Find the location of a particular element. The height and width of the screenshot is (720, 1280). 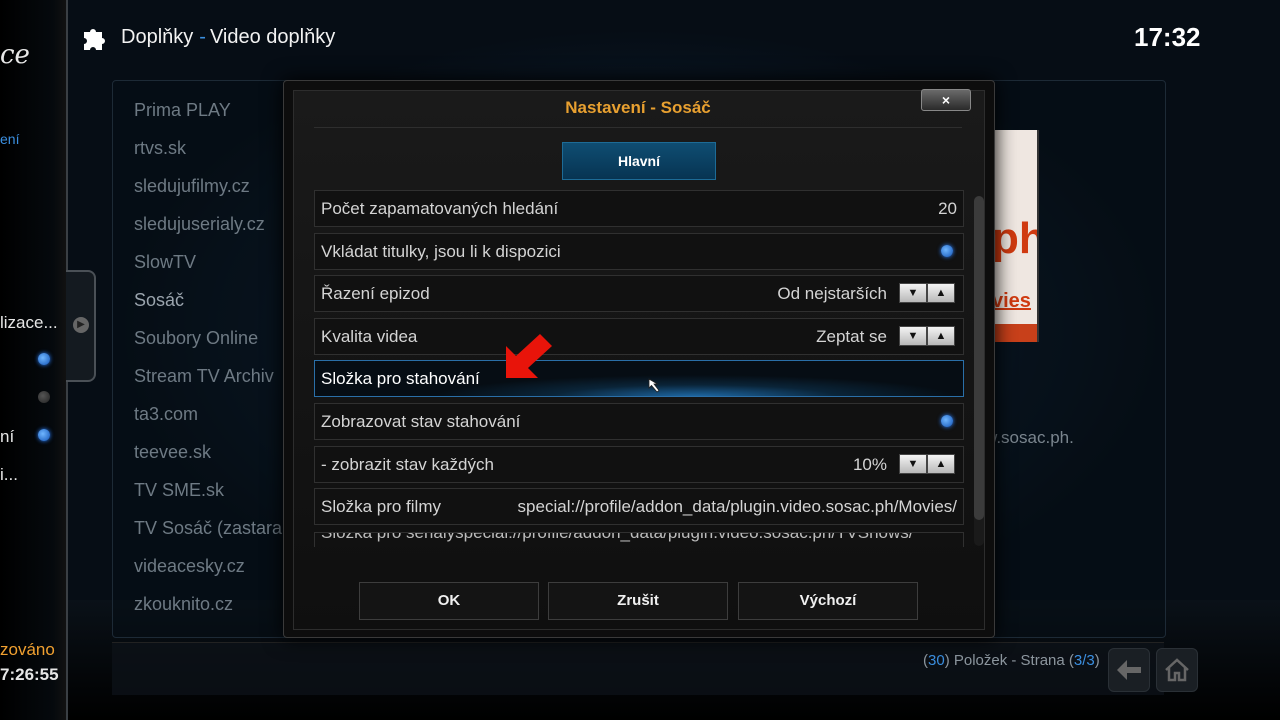

setting-label: Vkládat titulky, jsou li k dispozici is located at coordinates (441, 251).